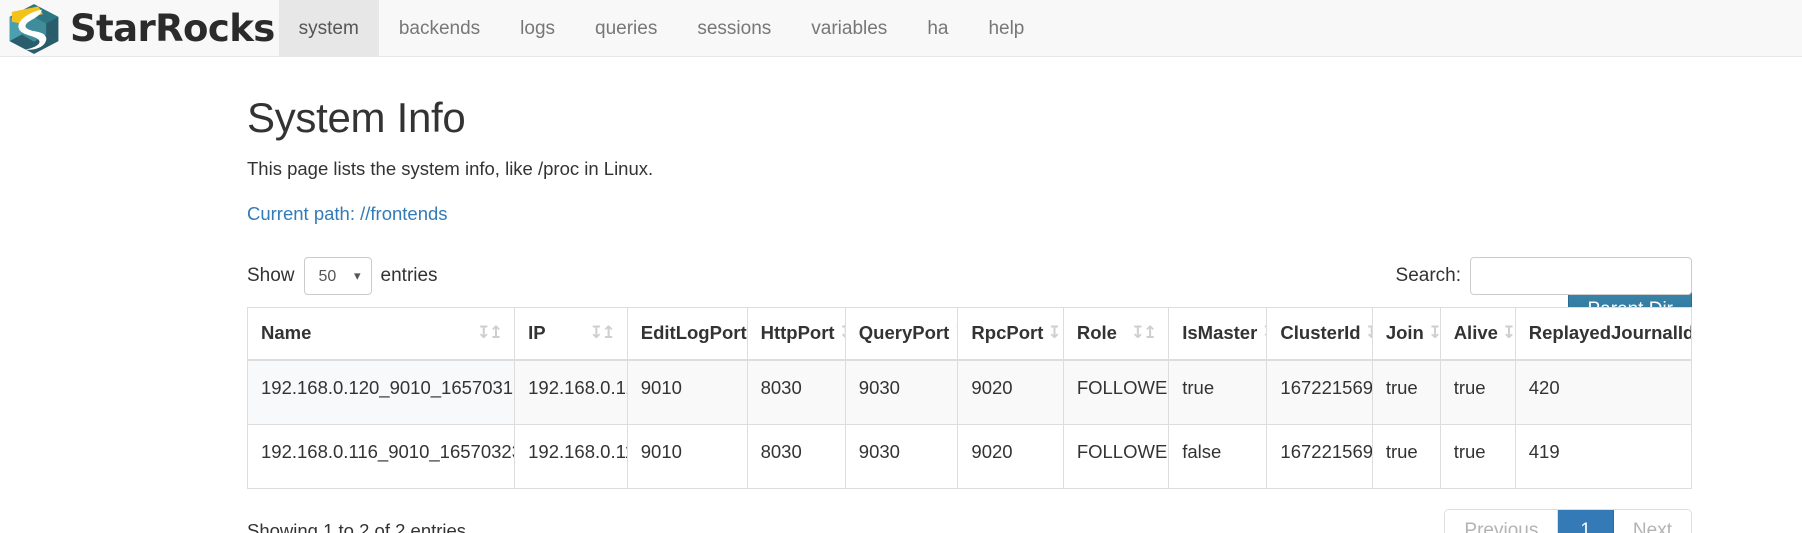 Image resolution: width=1802 pixels, height=533 pixels. Describe the element at coordinates (937, 28) in the screenshot. I see `nav-item-ha: ha` at that location.